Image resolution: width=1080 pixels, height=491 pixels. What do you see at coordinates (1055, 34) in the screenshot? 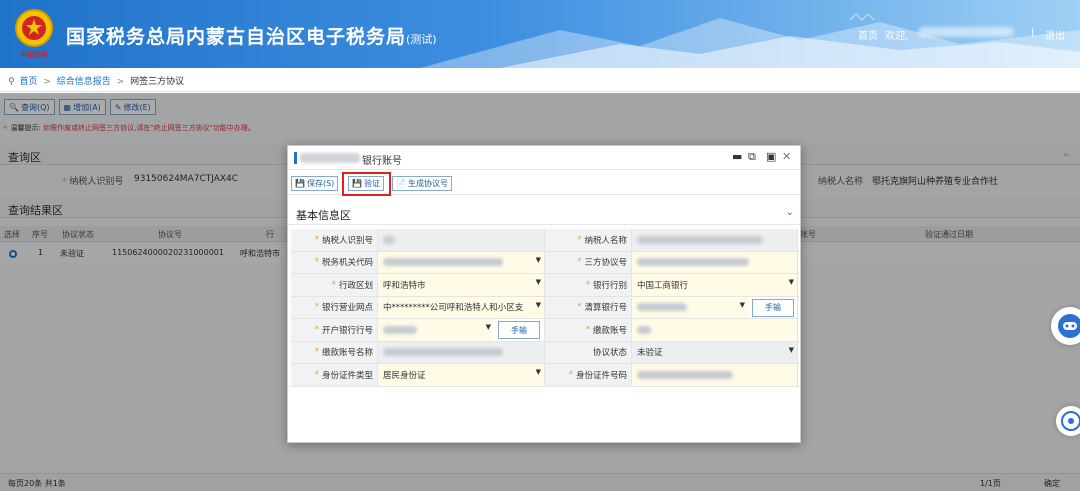
I see `logout-link: 退出` at bounding box center [1055, 34].